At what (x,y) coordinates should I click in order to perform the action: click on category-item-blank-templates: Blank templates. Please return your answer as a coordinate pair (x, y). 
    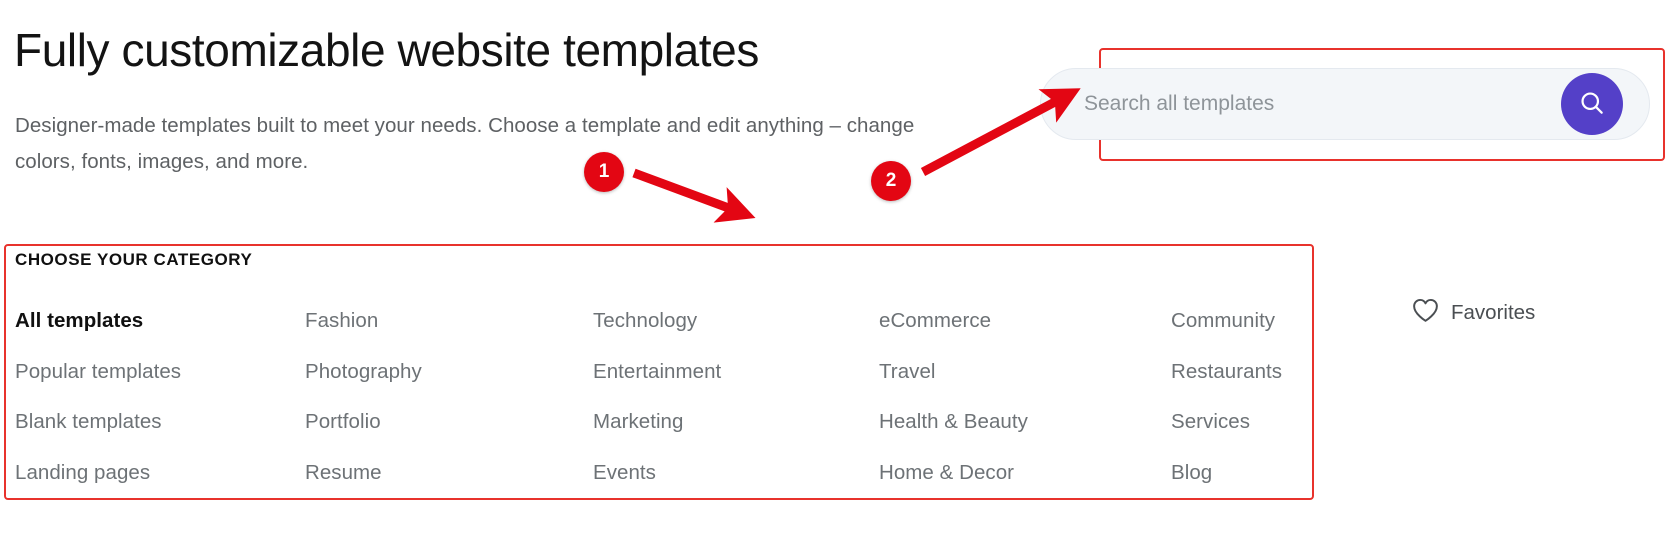
    Looking at the image, I should click on (160, 422).